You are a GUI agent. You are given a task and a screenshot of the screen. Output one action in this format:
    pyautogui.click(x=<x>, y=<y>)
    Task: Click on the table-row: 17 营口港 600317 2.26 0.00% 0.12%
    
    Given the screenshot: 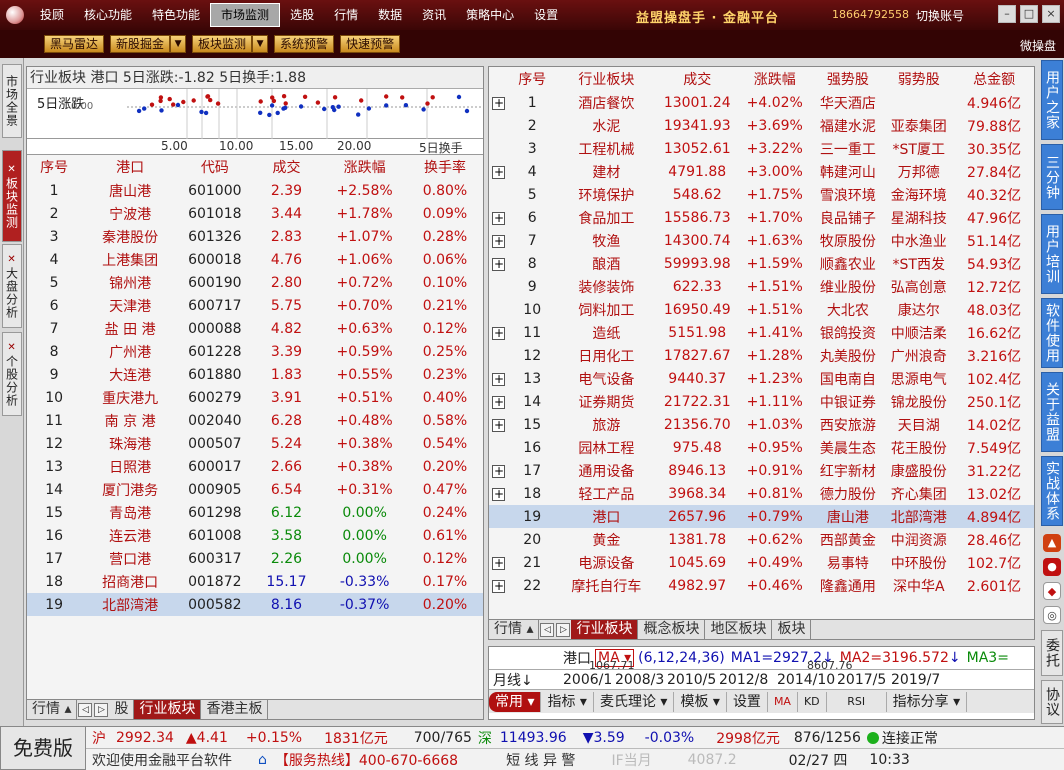 What is the action you would take?
    pyautogui.click(x=255, y=558)
    